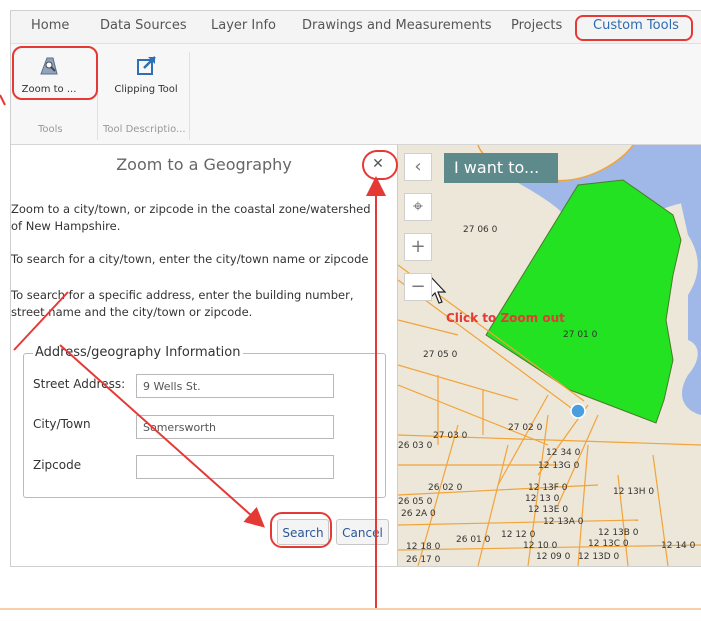  What do you see at coordinates (599, 557) in the screenshot?
I see `parcel-label: 12 13D 0` at bounding box center [599, 557].